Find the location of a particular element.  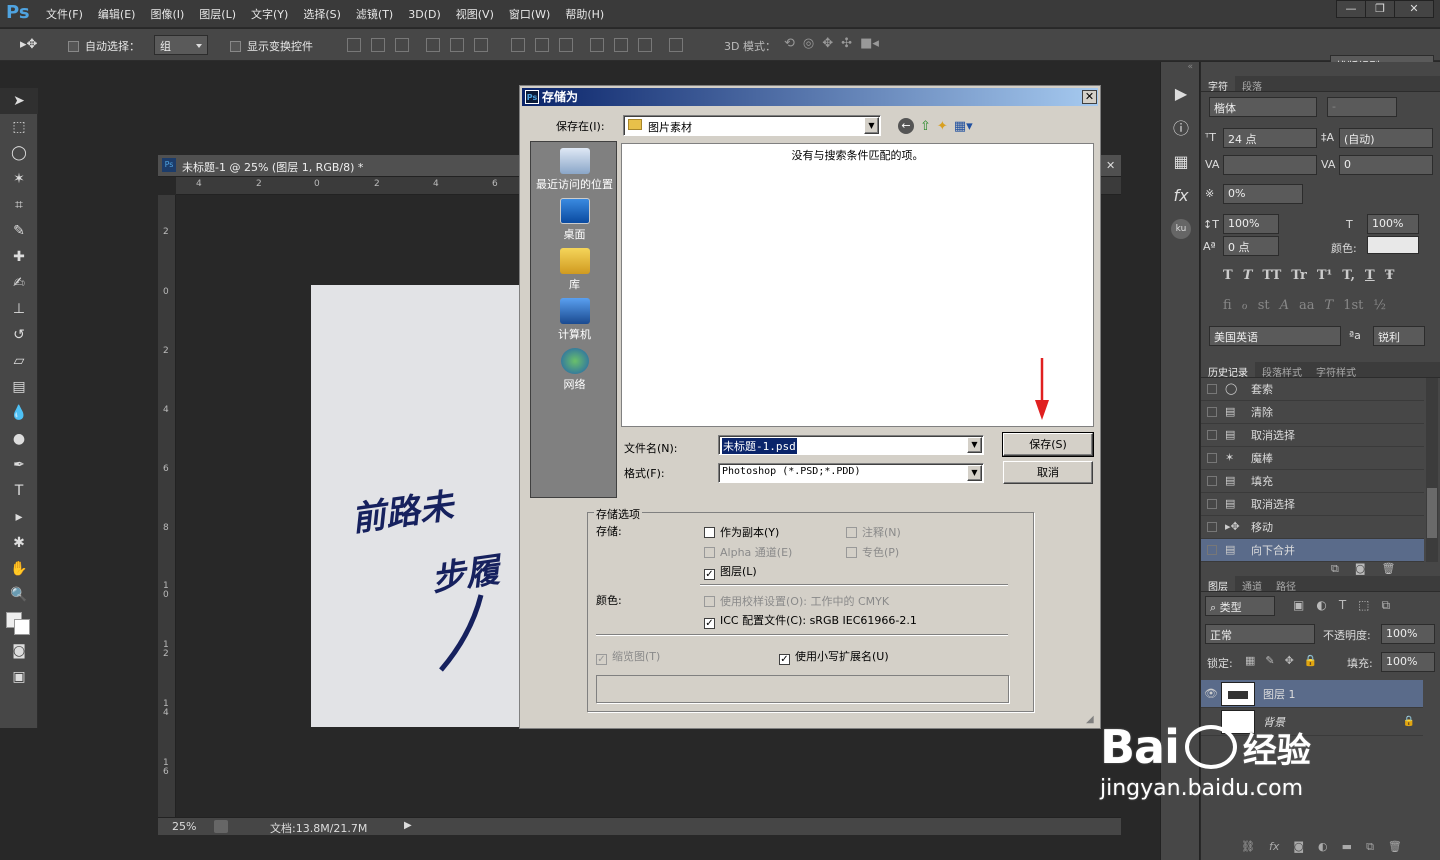

align-bottom-icon is located at coordinates (402, 45).